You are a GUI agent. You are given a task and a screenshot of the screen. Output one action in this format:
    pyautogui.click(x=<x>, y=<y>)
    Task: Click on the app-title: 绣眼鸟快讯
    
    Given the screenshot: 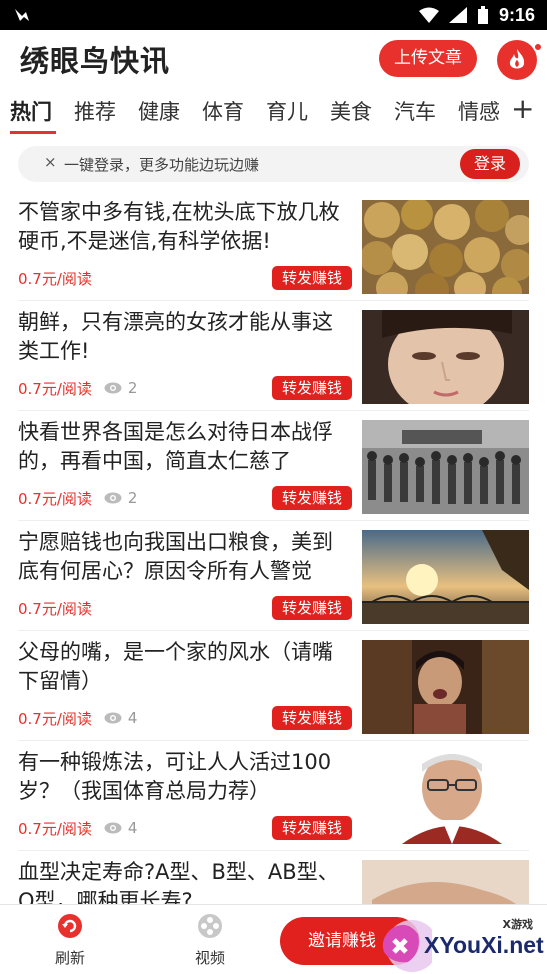 What is the action you would take?
    pyautogui.click(x=95, y=61)
    